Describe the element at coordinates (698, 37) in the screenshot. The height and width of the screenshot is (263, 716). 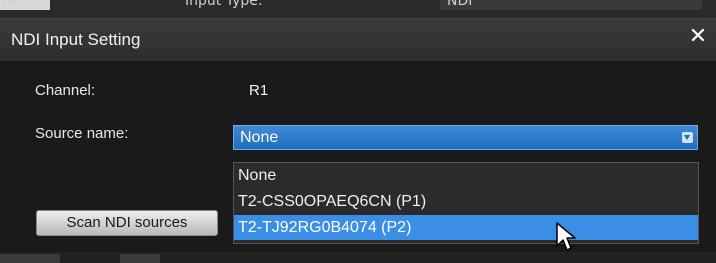
I see `close-icon: ✕` at that location.